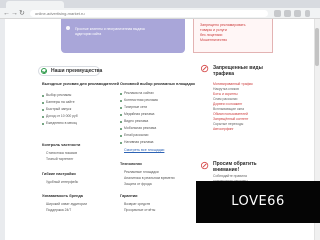  Describe the element at coordinates (258, 201) in the screenshot. I see `watermark-text: LOVE66` at that location.